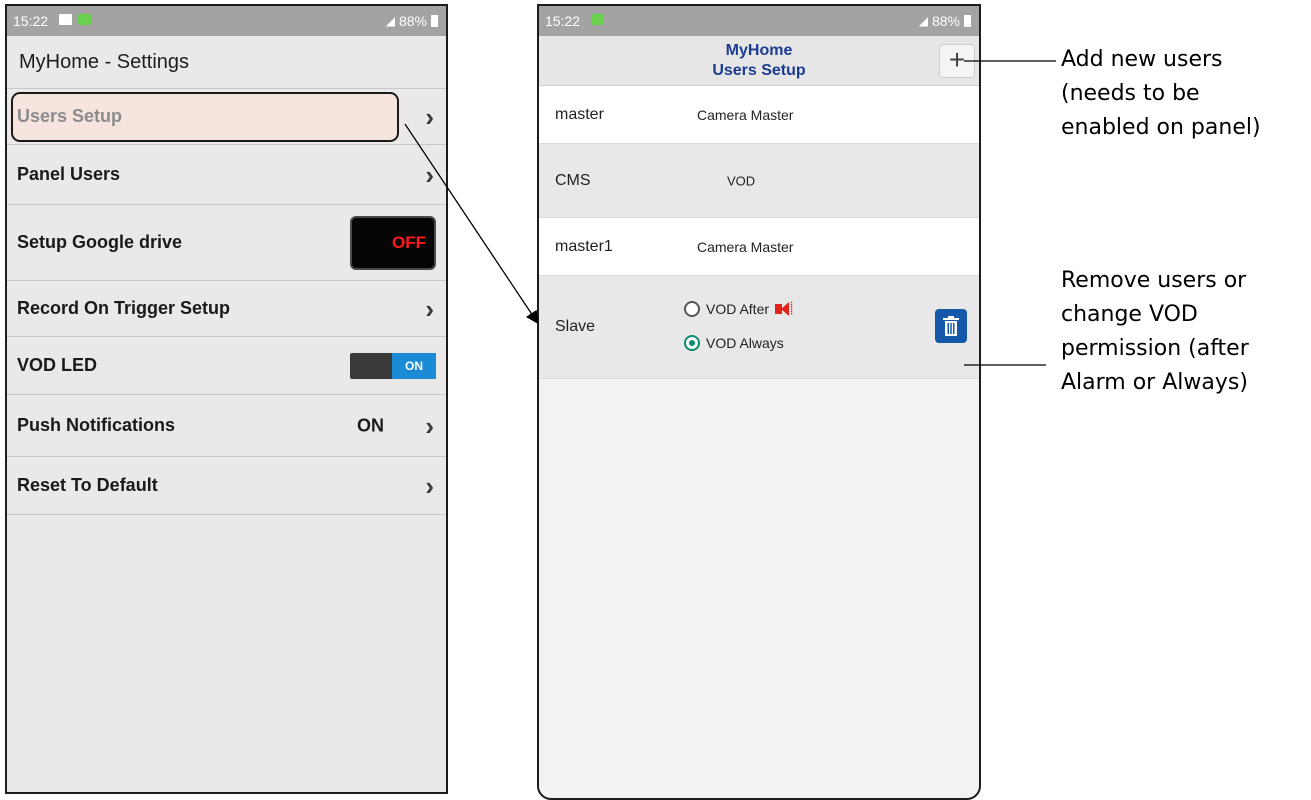  I want to click on annotation-line: enabled on panel), so click(1161, 127).